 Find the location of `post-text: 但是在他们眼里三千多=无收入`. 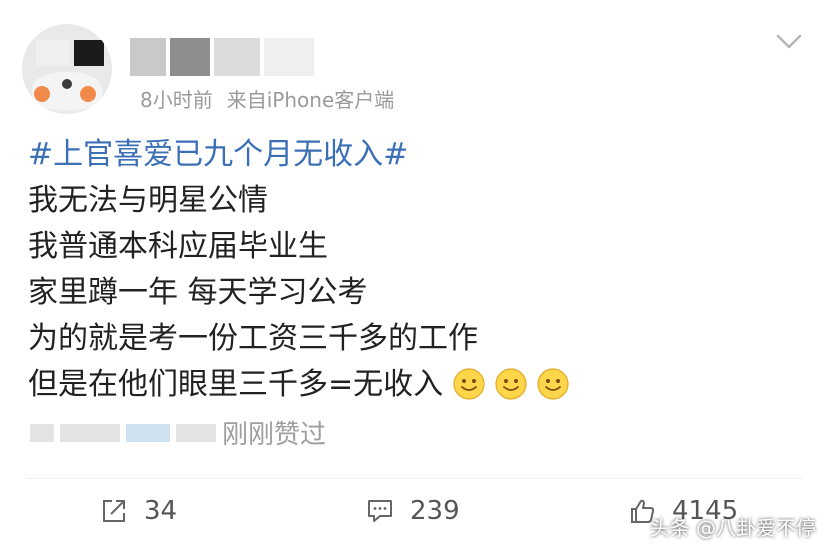

post-text: 但是在他们眼里三千多=无收入 is located at coordinates (236, 384).